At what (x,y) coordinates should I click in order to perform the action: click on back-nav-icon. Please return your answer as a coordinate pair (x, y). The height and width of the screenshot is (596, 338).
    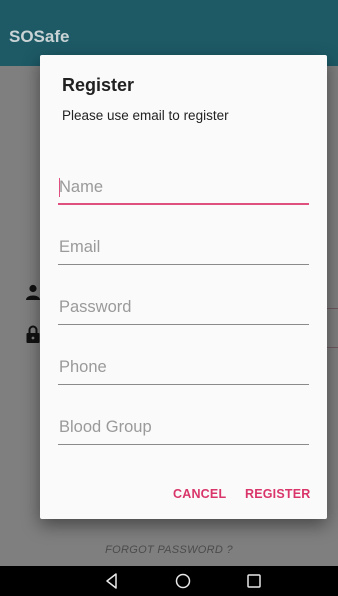
    Looking at the image, I should click on (112, 581).